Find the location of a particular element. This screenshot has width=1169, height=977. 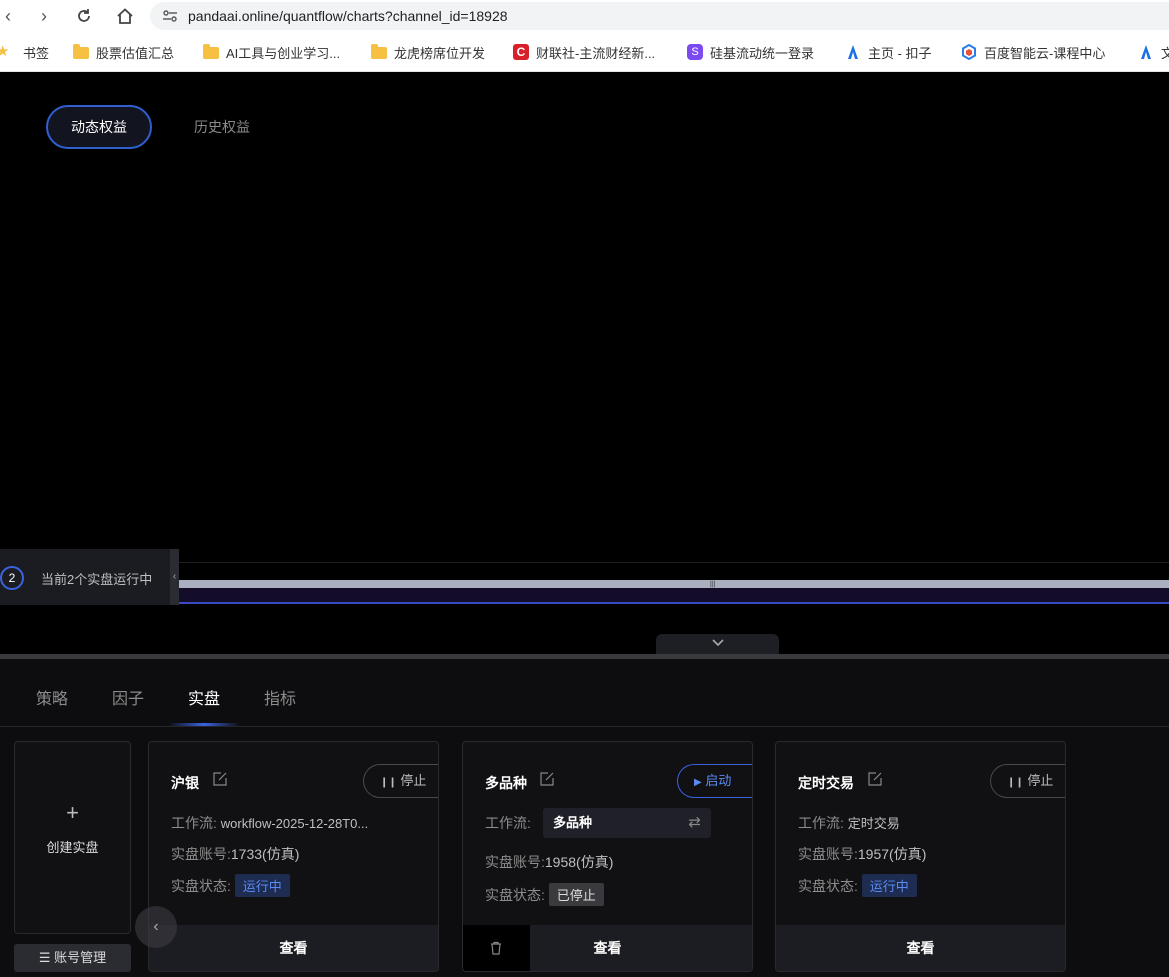

workflow-value: 定时交易 is located at coordinates (873, 823).